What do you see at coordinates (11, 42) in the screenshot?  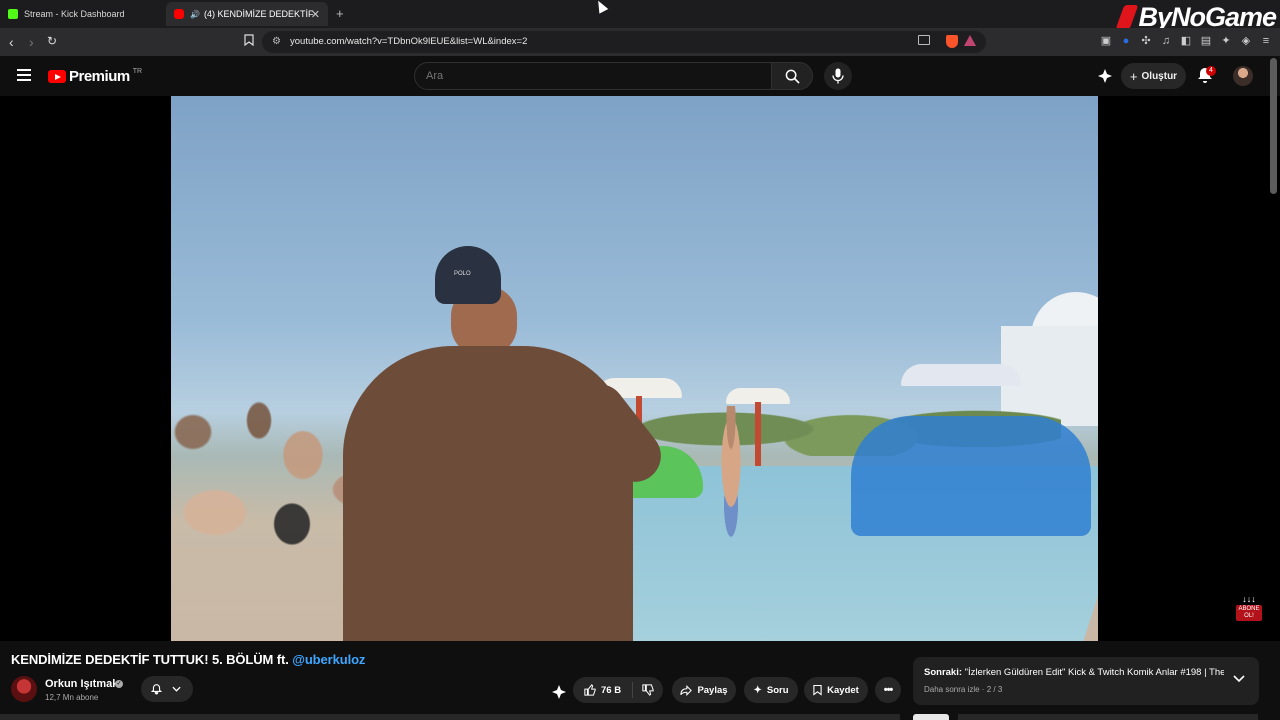 I see `back-icon: ‹` at bounding box center [11, 42].